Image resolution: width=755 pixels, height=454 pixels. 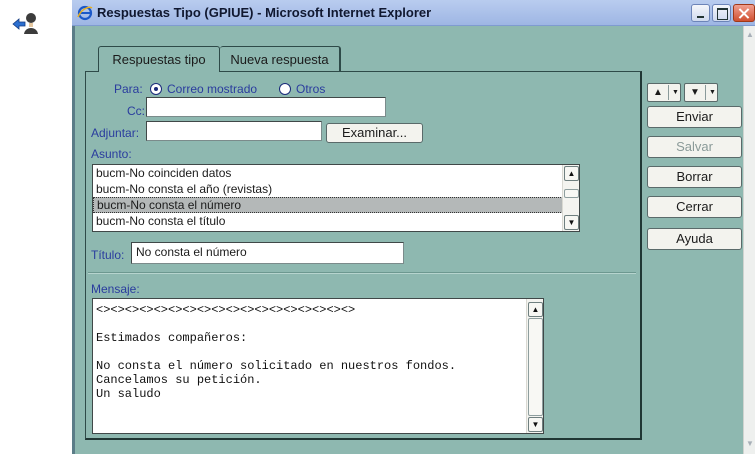 What do you see at coordinates (336, 221) in the screenshot?
I see `list-item: bucm-No consta el título` at bounding box center [336, 221].